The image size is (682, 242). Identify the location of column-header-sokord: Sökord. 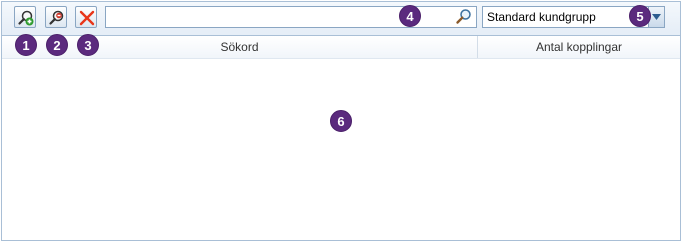
(240, 47).